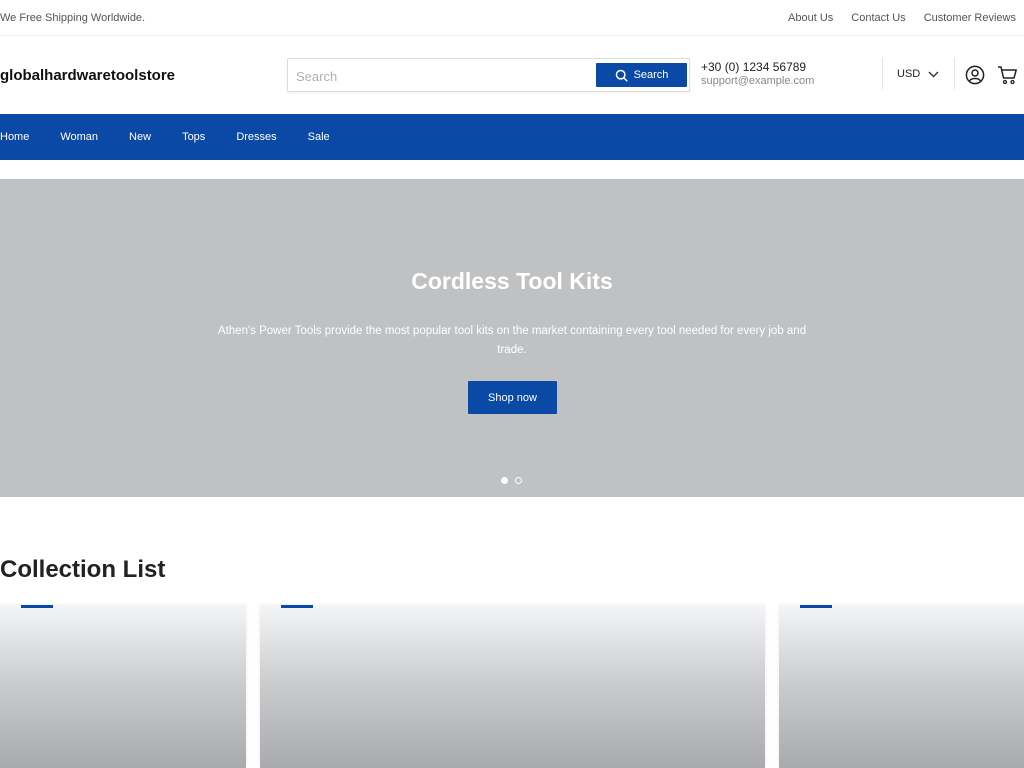  I want to click on nav-item-sale: Sale, so click(319, 137).